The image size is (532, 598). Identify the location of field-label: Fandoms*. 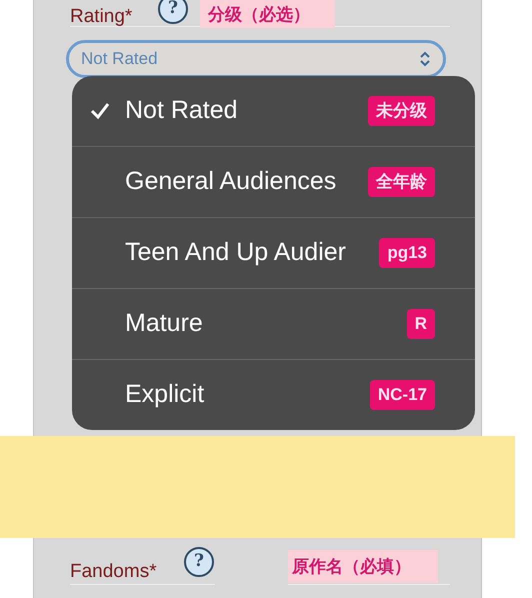
(113, 572).